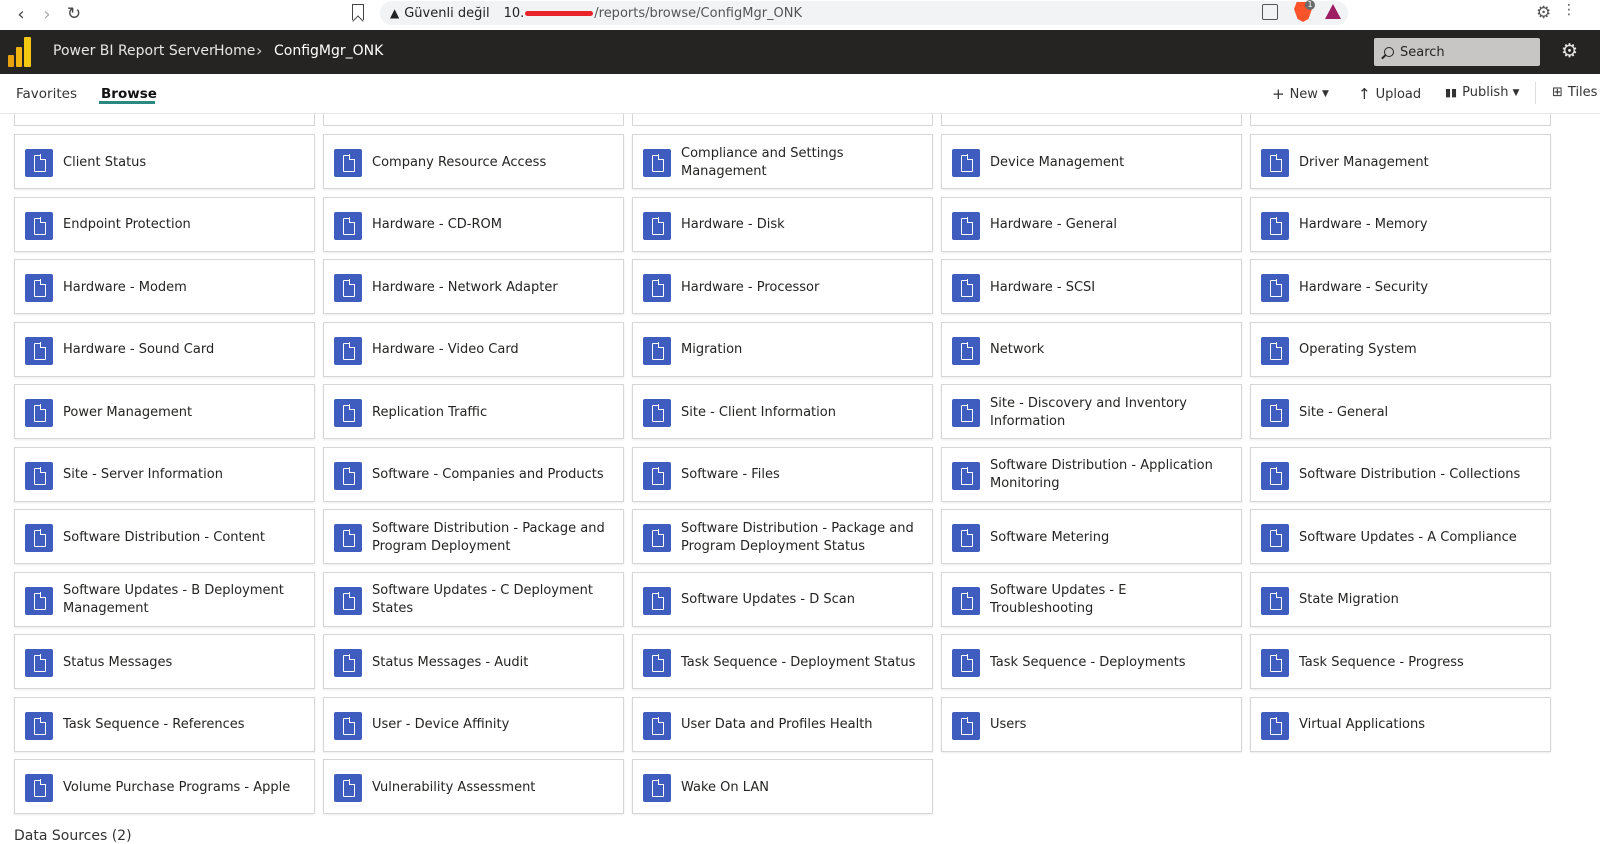 Image resolution: width=1600 pixels, height=844 pixels. What do you see at coordinates (1482, 92) in the screenshot?
I see `publish-button: ▮▮ Publish ▼` at bounding box center [1482, 92].